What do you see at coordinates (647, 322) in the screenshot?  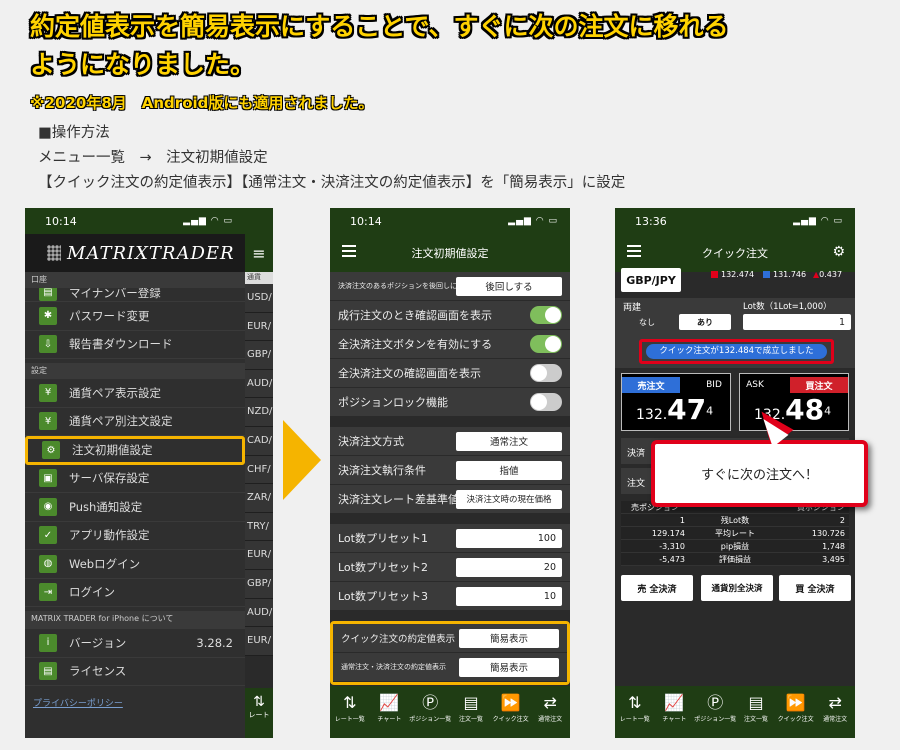 I see `hedge-off-button: なし` at bounding box center [647, 322].